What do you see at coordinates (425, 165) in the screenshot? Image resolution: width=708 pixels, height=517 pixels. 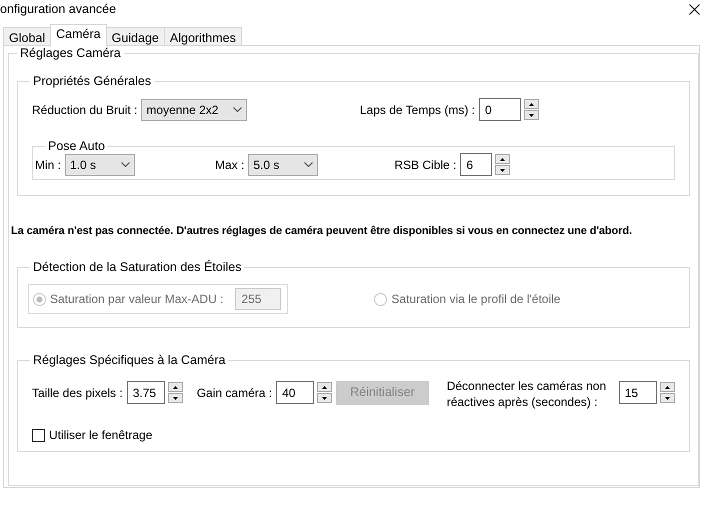 I see `label: RSB Cible :` at bounding box center [425, 165].